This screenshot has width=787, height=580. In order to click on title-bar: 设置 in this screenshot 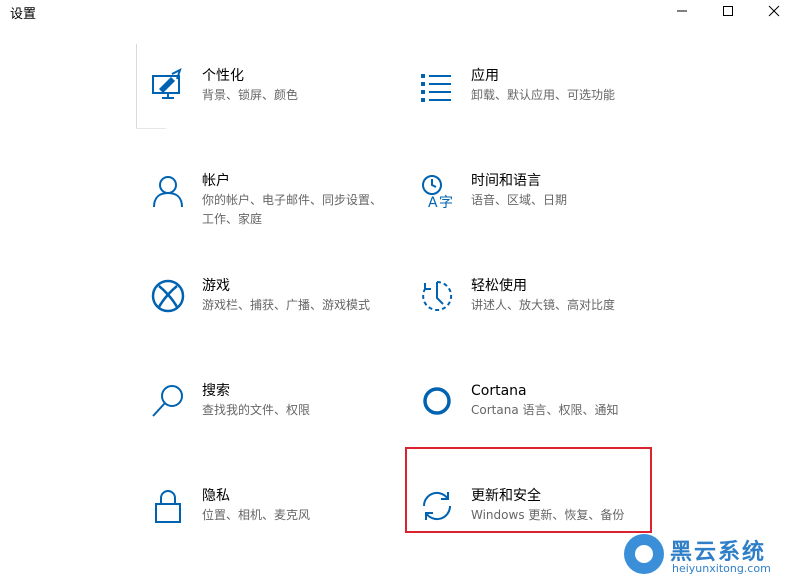, I will do `click(393, 14)`.